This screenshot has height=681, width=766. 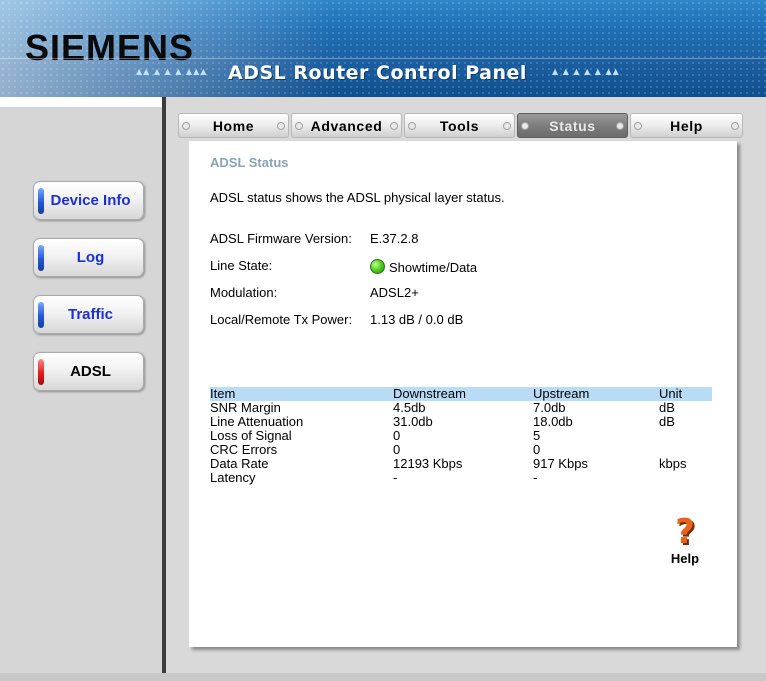 I want to click on sidebar-item-label: Traffic, so click(x=90, y=314).